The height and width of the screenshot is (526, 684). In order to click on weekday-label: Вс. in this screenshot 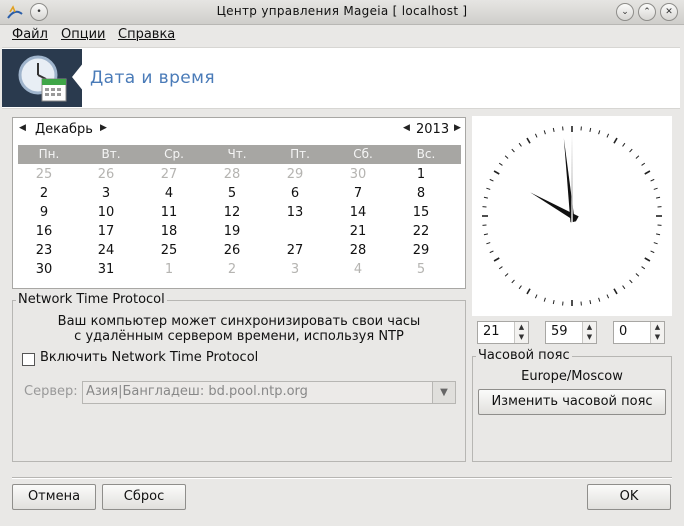, I will do `click(426, 154)`.